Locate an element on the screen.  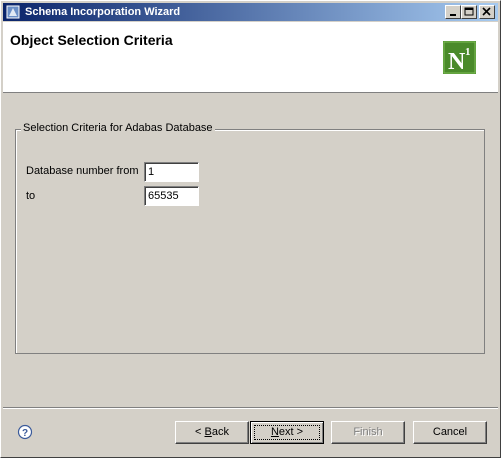
window-title: Schema Incorporation Wizard is located at coordinates (103, 12).